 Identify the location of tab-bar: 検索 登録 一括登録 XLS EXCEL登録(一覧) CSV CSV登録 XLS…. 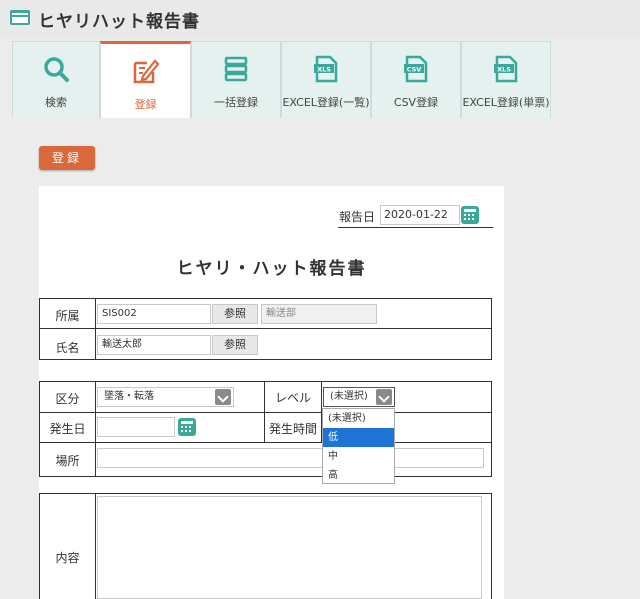
(320, 78).